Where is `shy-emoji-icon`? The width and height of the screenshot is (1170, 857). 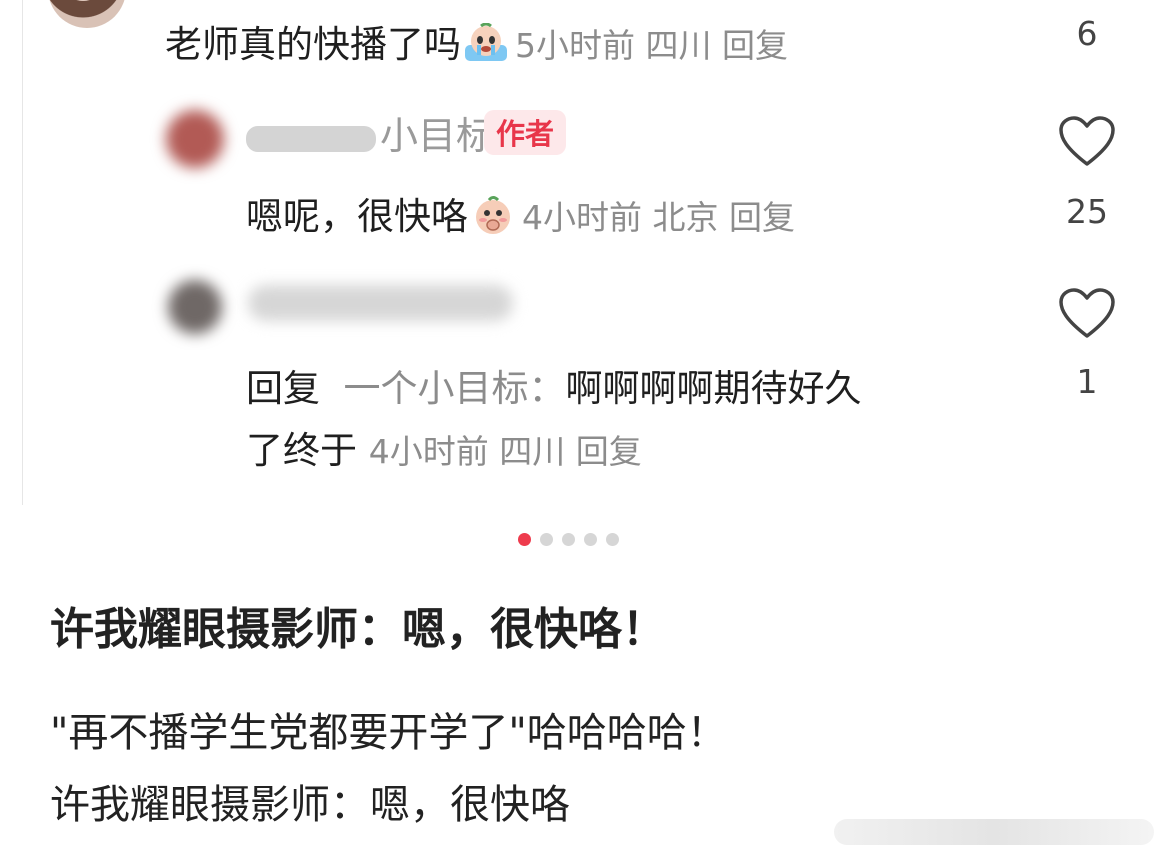
shy-emoji-icon is located at coordinates (493, 215).